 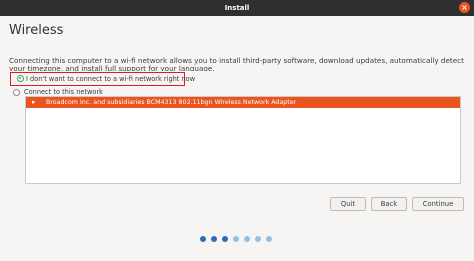 I want to click on window-title: Install, so click(x=237, y=8).